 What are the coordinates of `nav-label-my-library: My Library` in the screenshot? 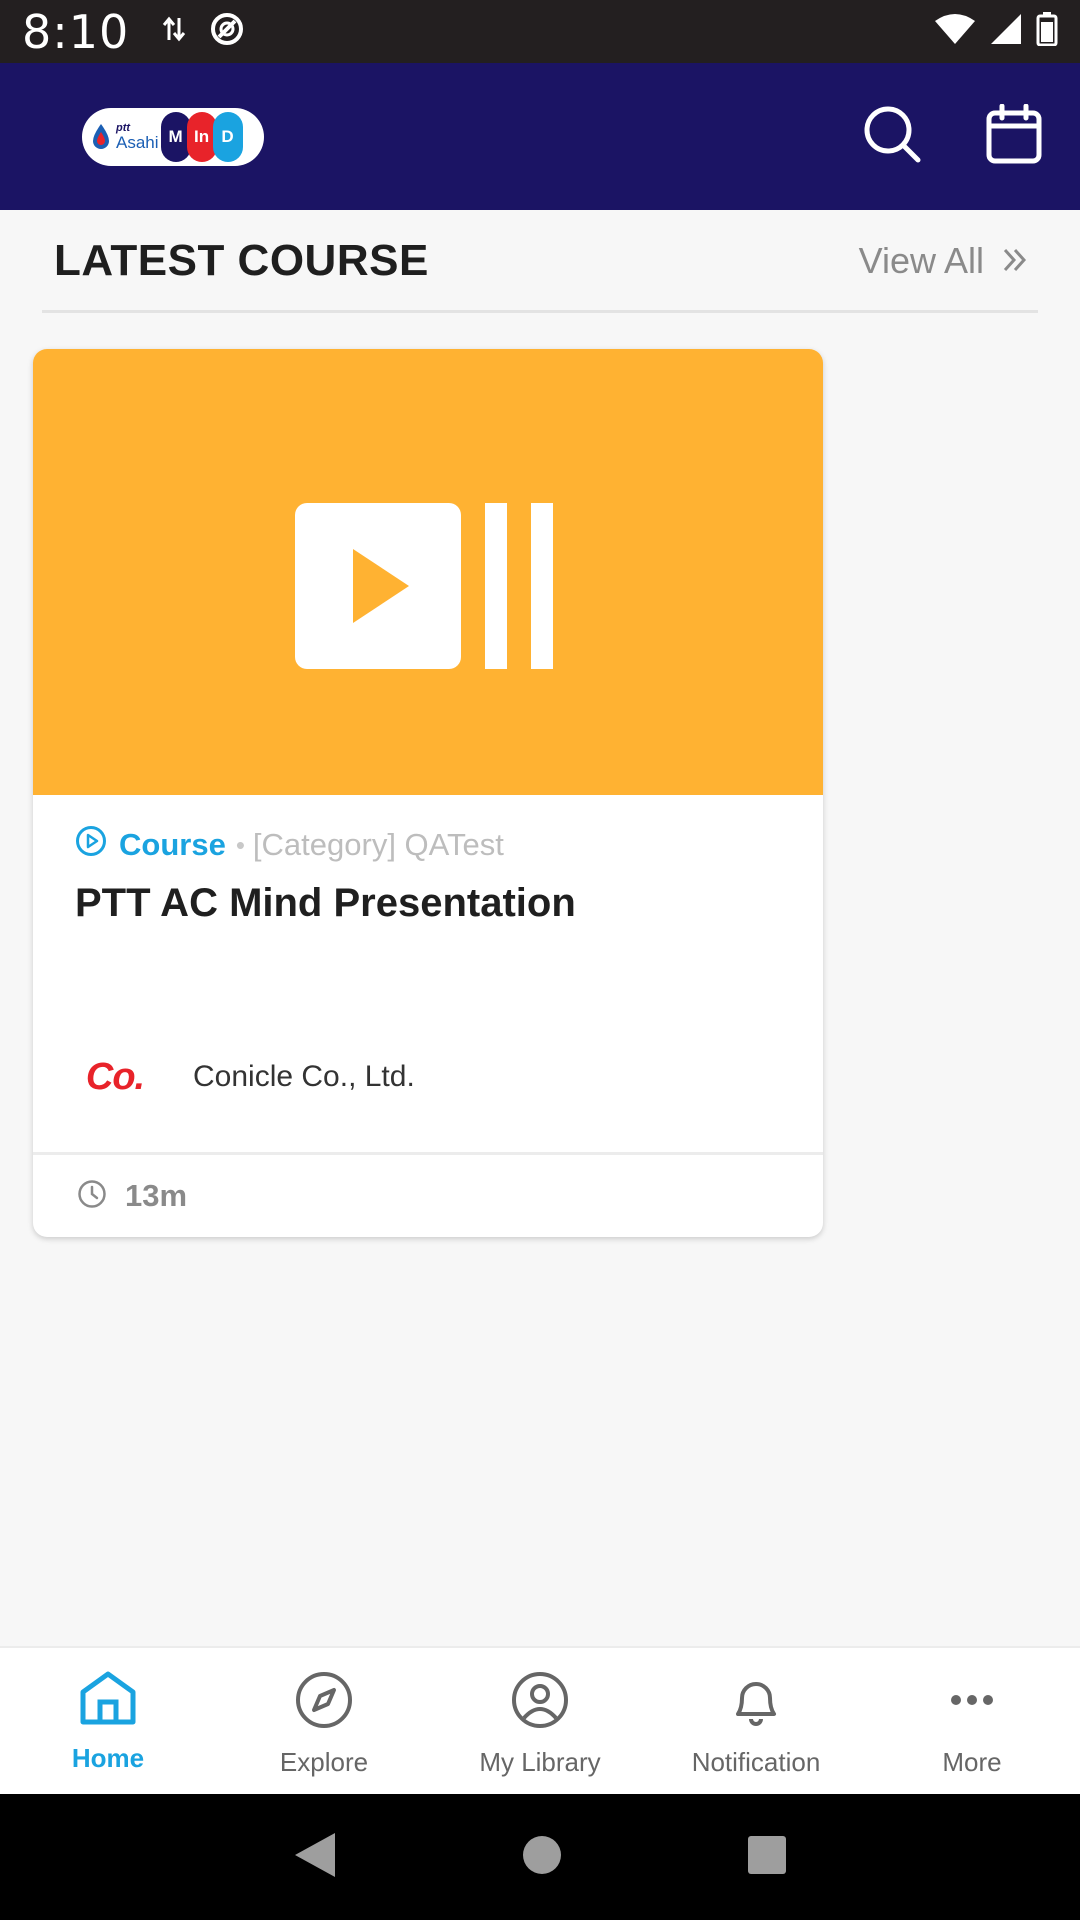 It's located at (540, 1762).